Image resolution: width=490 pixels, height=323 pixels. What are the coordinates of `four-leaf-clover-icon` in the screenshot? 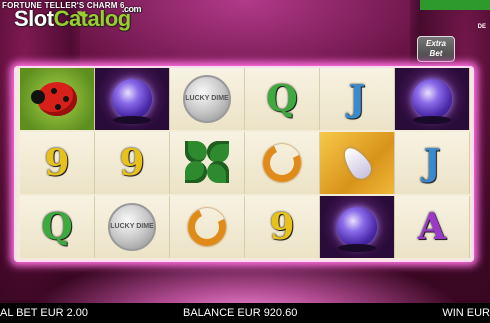 It's located at (207, 163).